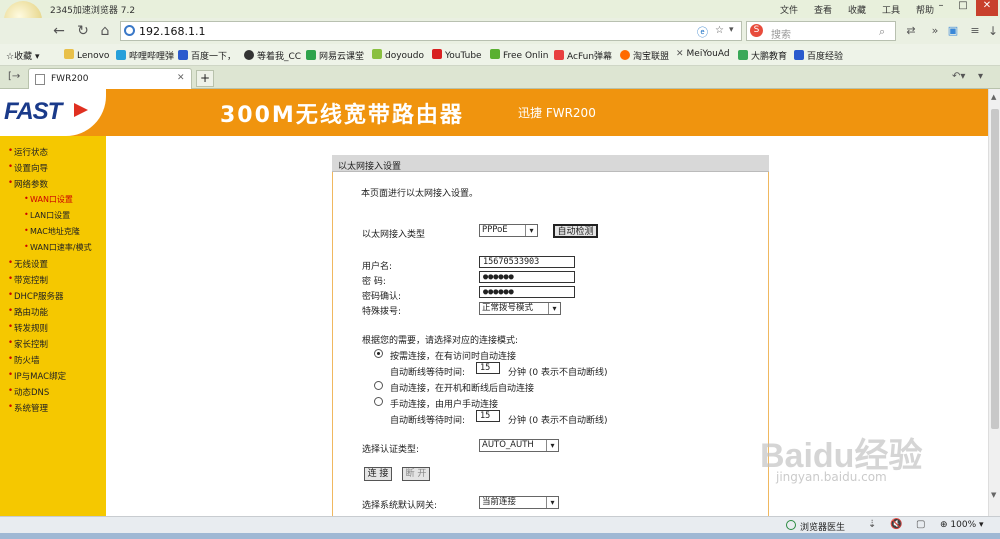 Image resolution: width=1000 pixels, height=539 pixels. What do you see at coordinates (28, 328) in the screenshot?
I see `sidebar-item-forwarding: 转发规则` at bounding box center [28, 328].